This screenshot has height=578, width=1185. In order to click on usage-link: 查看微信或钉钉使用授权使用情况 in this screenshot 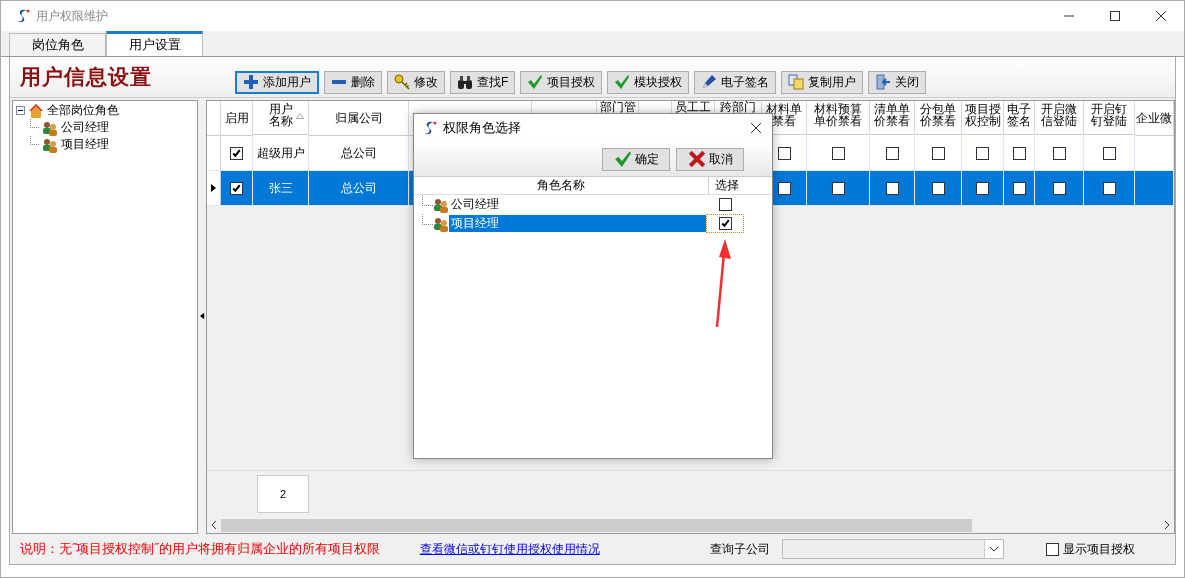, I will do `click(509, 549)`.